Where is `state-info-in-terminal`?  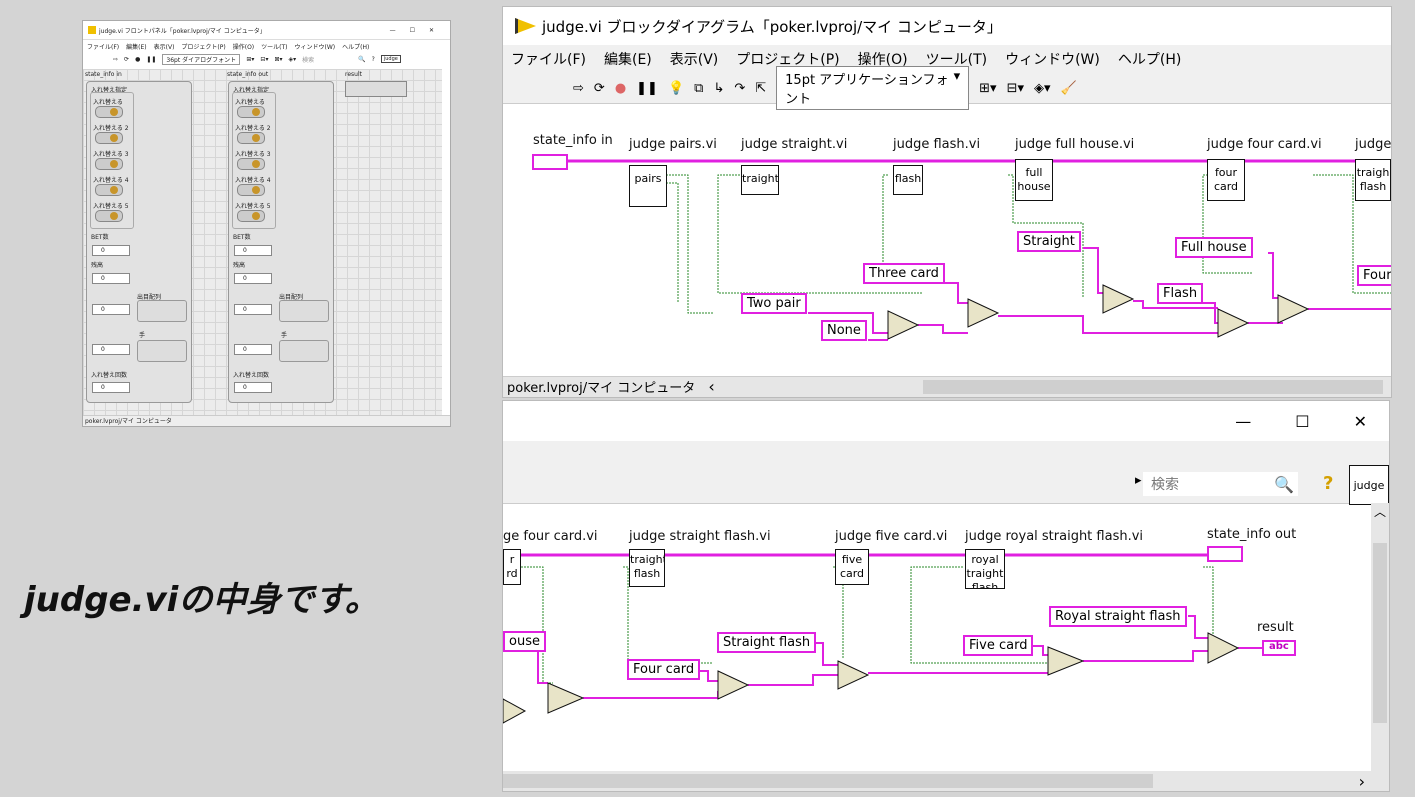
state-info-in-terminal is located at coordinates (550, 162).